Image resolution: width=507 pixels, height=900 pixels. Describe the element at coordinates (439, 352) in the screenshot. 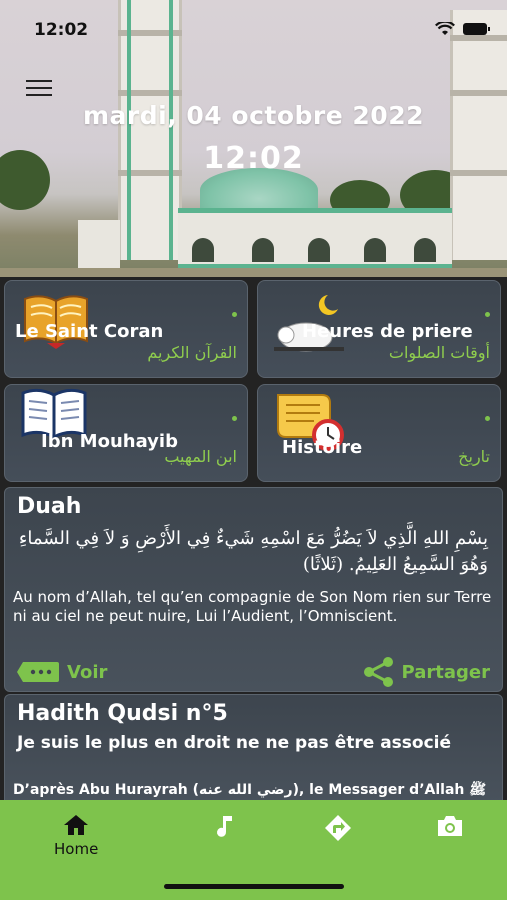

I see `tile-label-ar: أوقات الصلوات` at that location.